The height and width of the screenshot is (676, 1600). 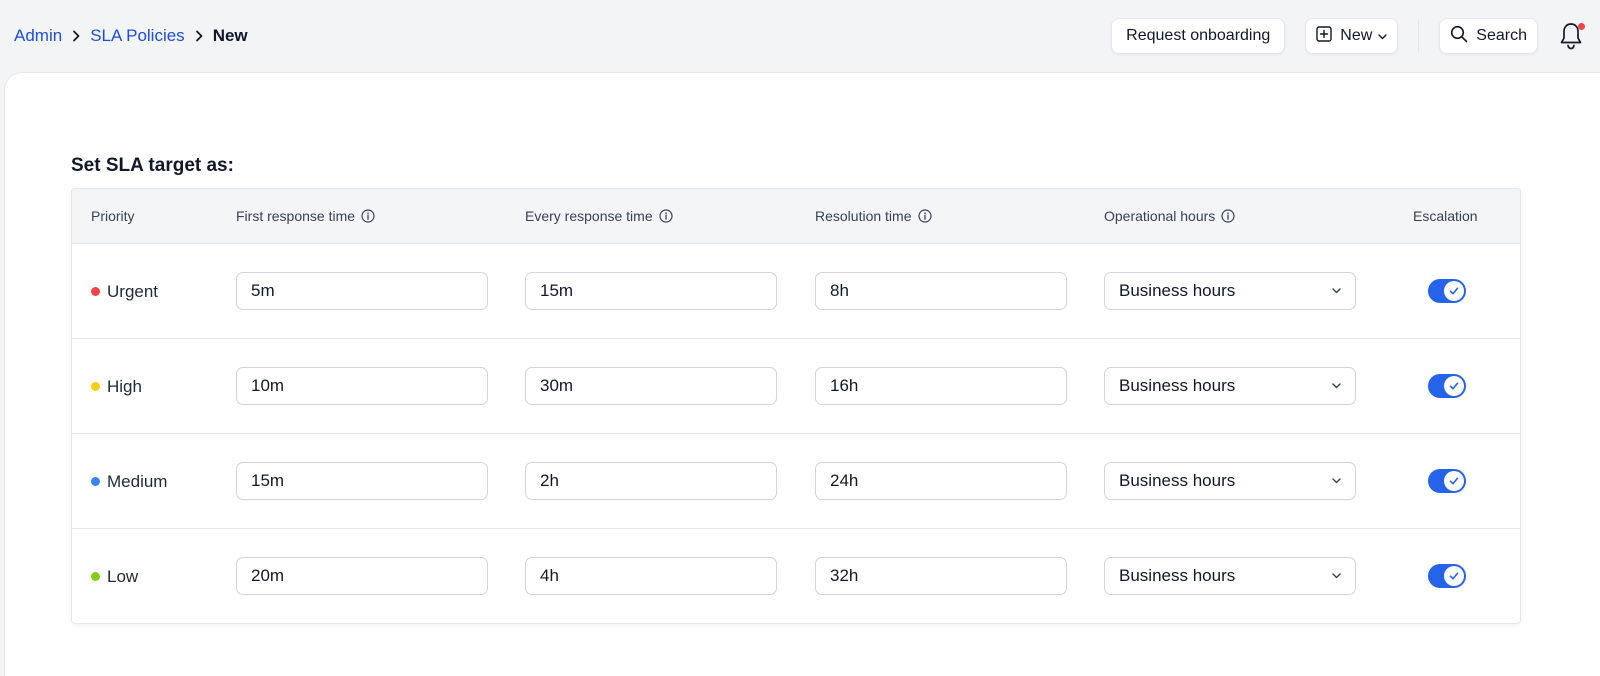 I want to click on table-row: High 10m 30m 16h Business hours, so click(x=796, y=385).